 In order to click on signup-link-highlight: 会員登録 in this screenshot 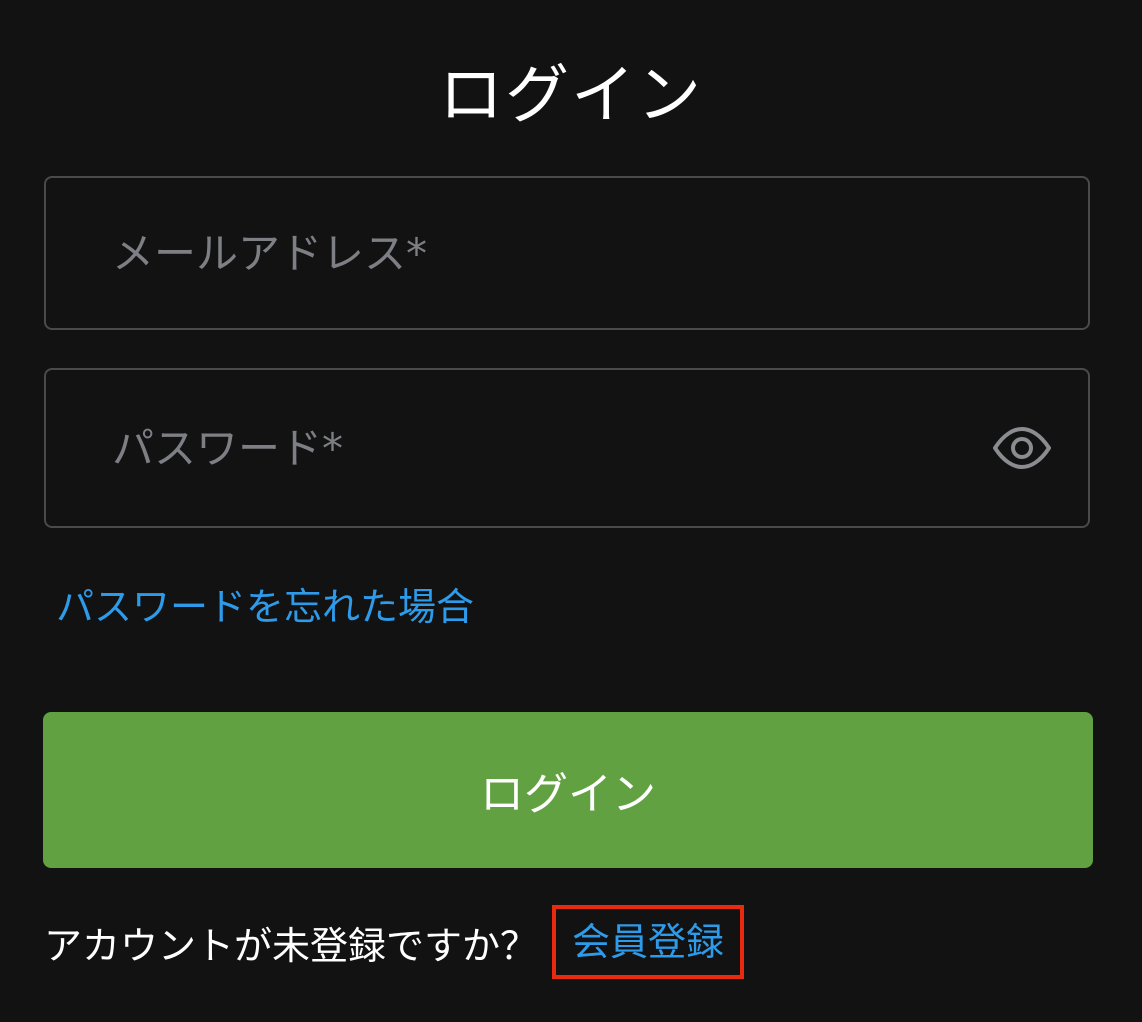, I will do `click(648, 942)`.